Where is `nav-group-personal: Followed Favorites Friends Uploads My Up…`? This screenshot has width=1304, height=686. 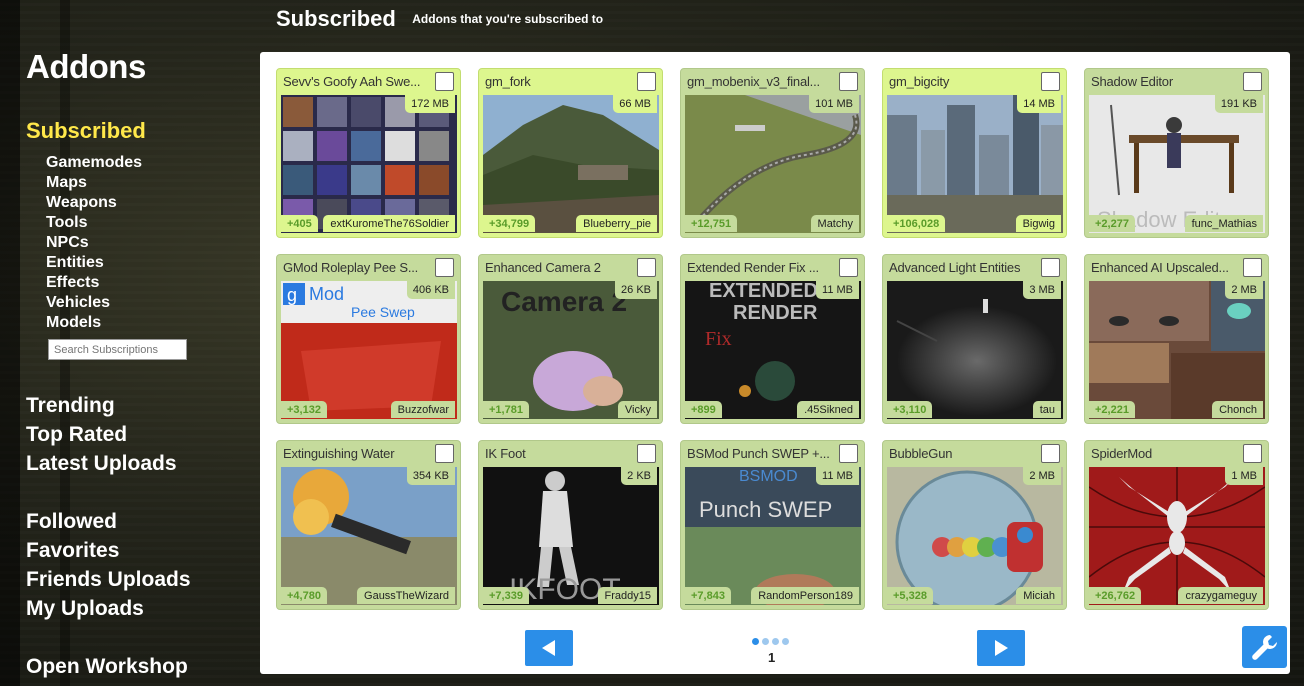
nav-group-personal: Followed Favorites Friends Uploads My Up… is located at coordinates (108, 565).